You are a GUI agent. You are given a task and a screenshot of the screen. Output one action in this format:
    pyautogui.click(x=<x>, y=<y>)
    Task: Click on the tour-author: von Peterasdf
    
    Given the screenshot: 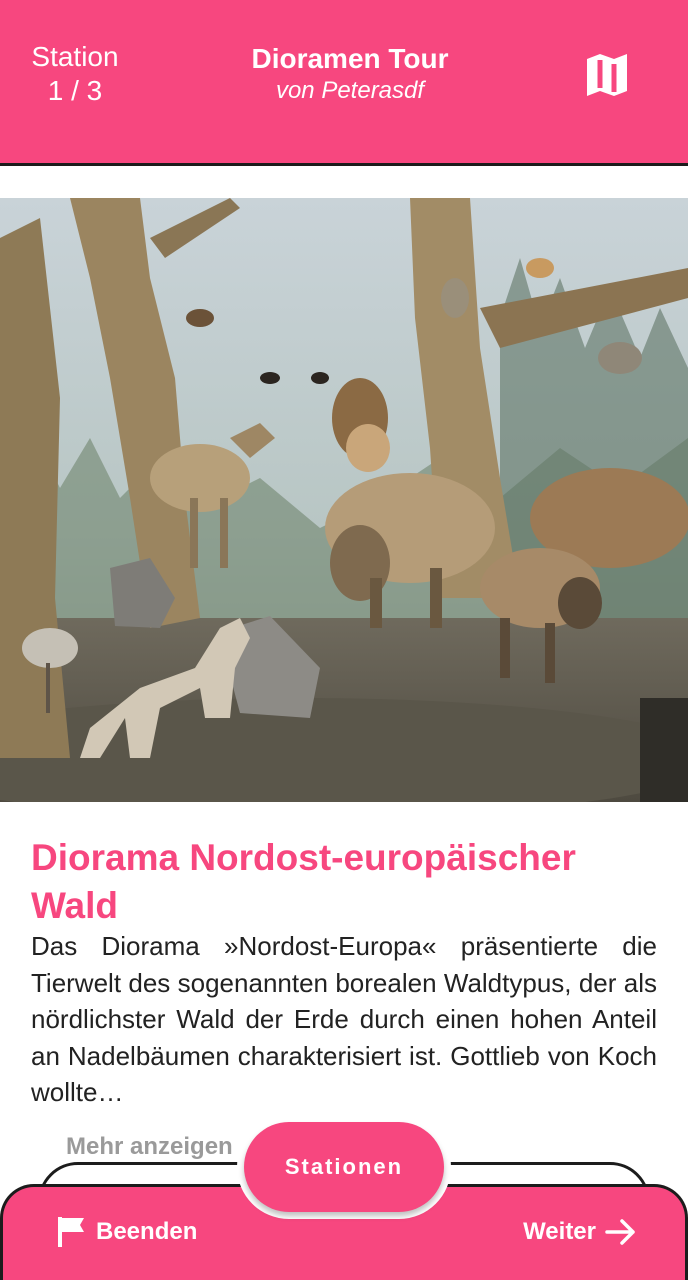 What is the action you would take?
    pyautogui.click(x=350, y=90)
    